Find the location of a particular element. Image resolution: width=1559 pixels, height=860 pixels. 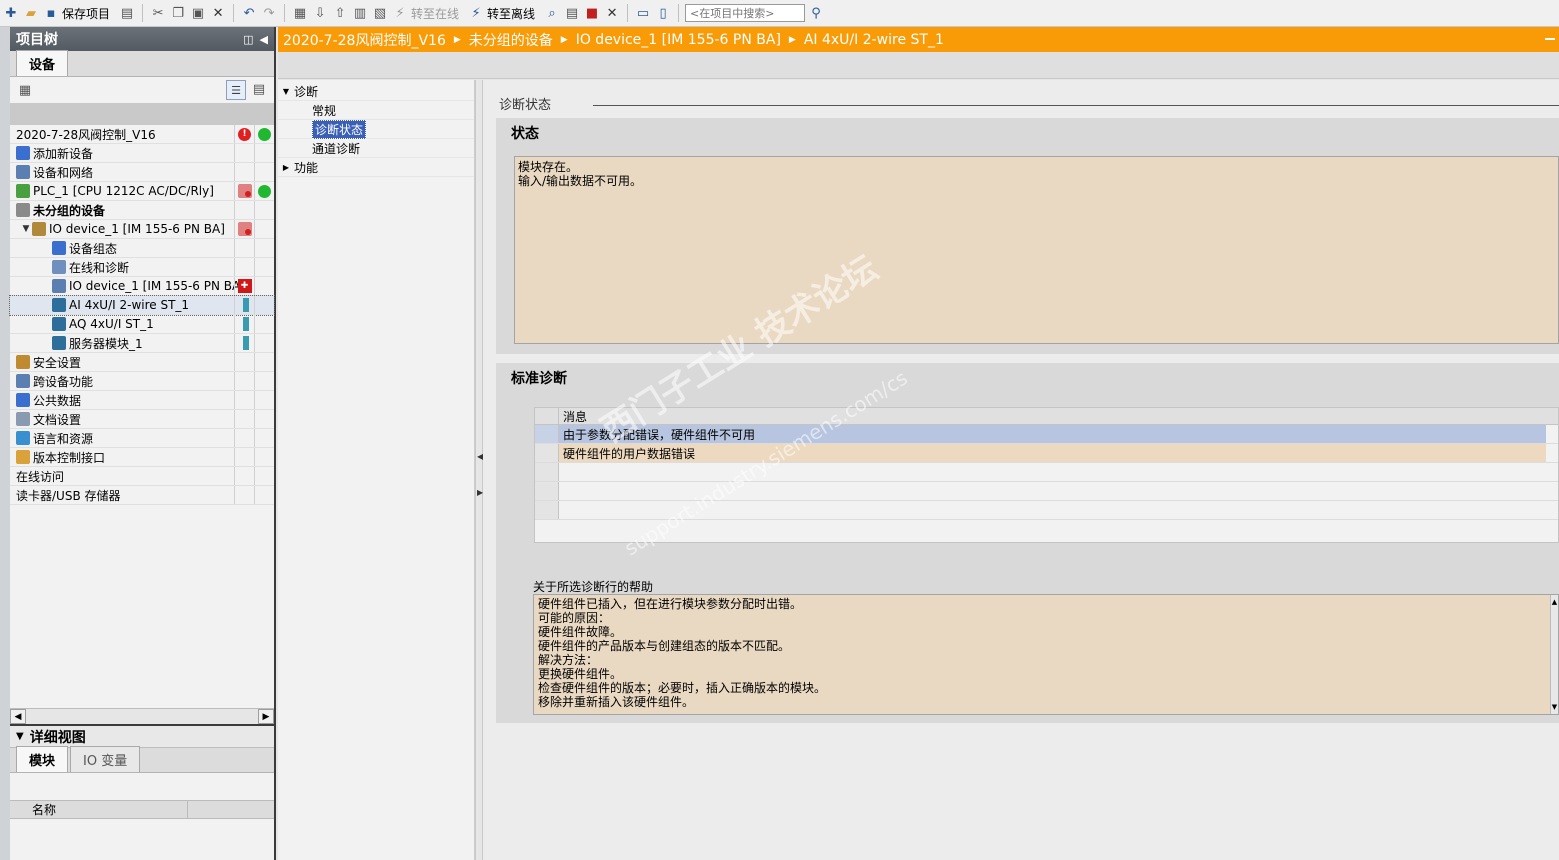

undo-icon: ↶ is located at coordinates (249, 13).